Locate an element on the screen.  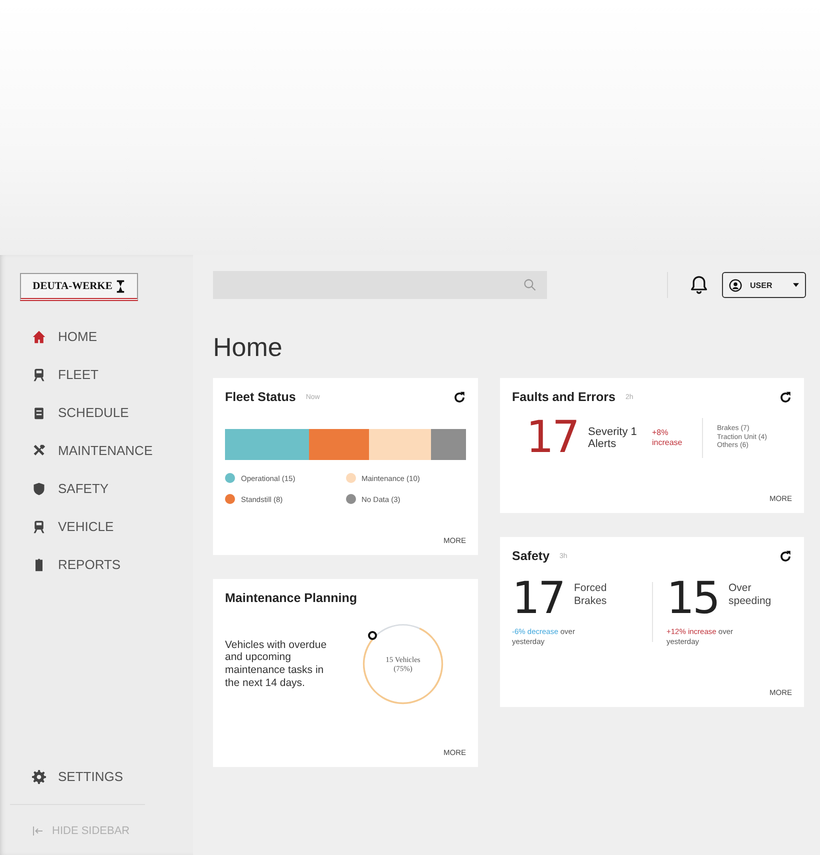
card-title: Maintenance Planning is located at coordinates (291, 598).